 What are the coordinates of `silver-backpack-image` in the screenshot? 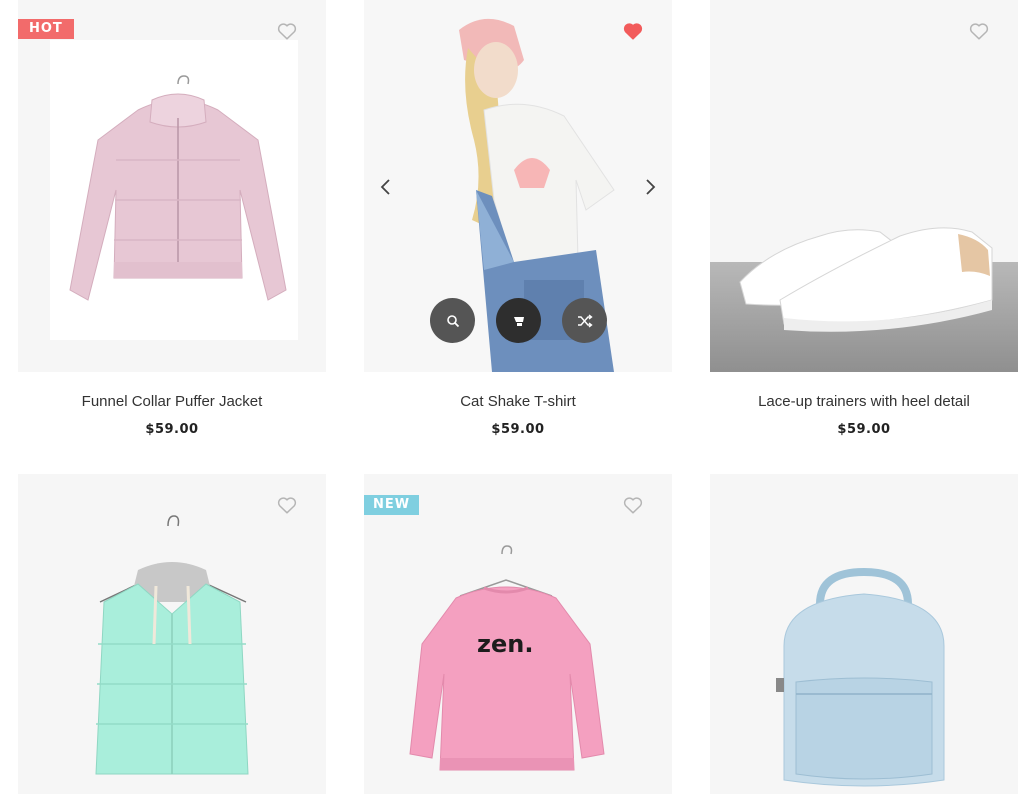 It's located at (860, 677).